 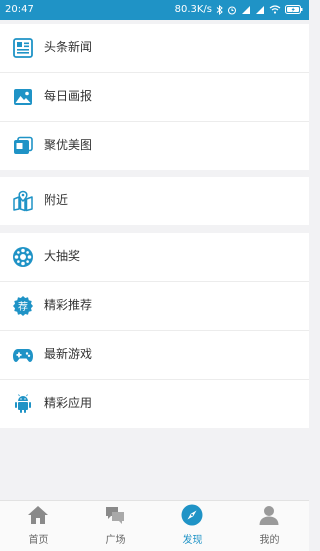 What do you see at coordinates (19, 9) in the screenshot?
I see `status-time: 20:47` at bounding box center [19, 9].